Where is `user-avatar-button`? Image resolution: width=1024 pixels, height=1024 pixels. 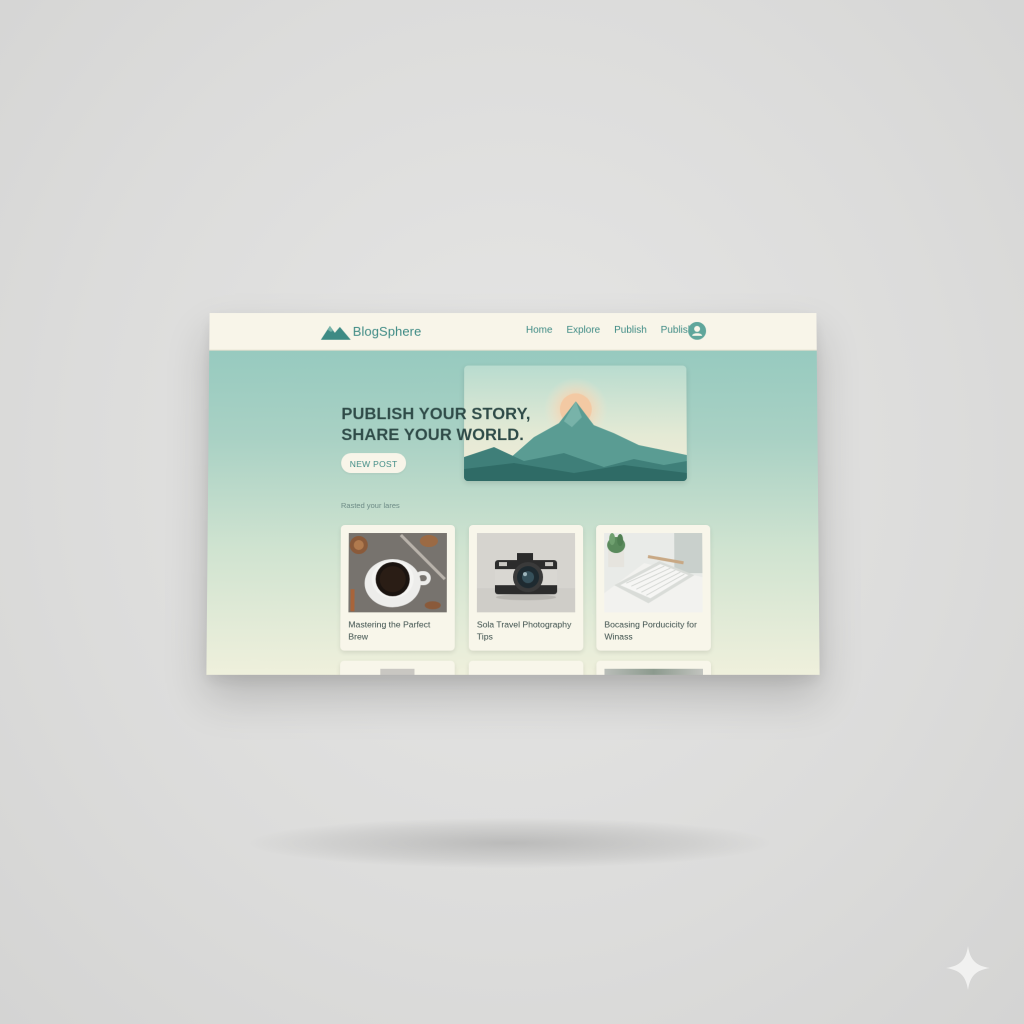
user-avatar-button is located at coordinates (697, 331).